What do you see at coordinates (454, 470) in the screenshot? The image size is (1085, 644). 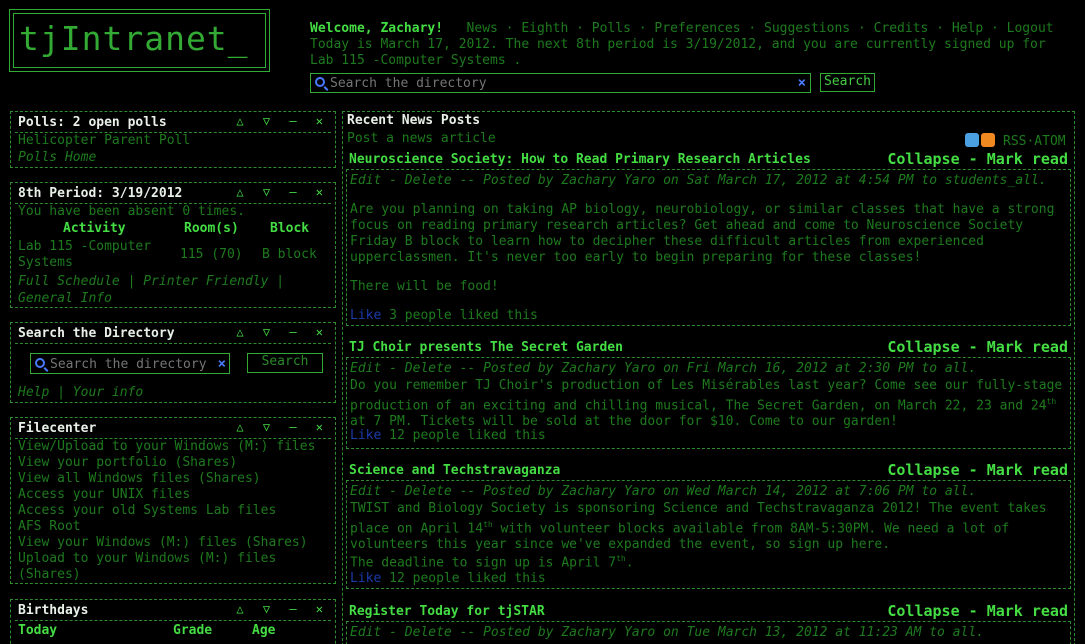 I see `post-title: Science and Techstravaganza` at bounding box center [454, 470].